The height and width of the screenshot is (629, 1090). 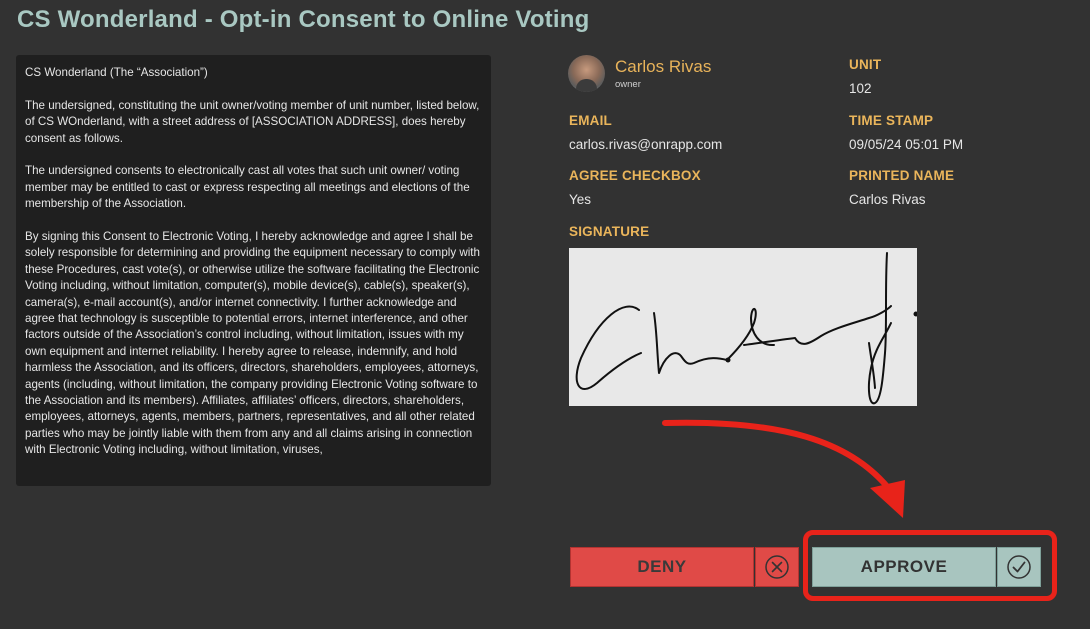 What do you see at coordinates (580, 199) in the screenshot?
I see `agree-checkbox-value: Yes` at bounding box center [580, 199].